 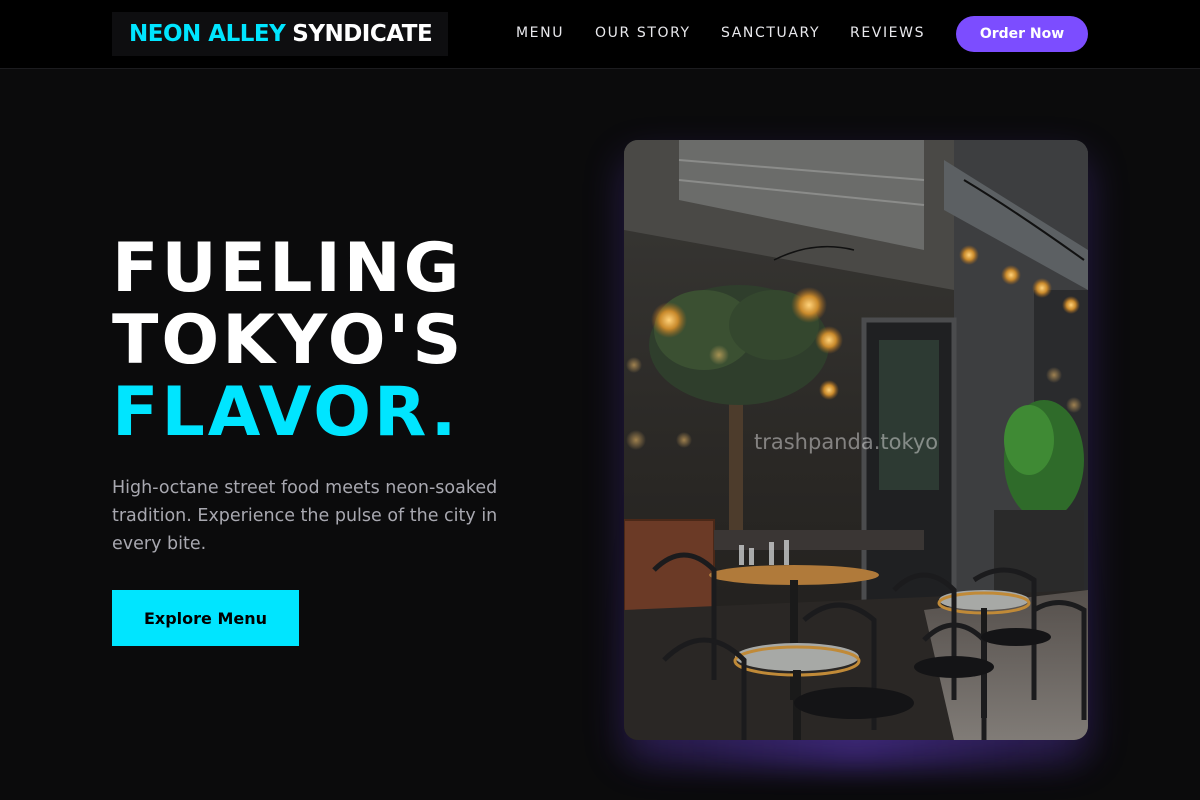 What do you see at coordinates (1022, 34) in the screenshot?
I see `order-now-button: Order Now` at bounding box center [1022, 34].